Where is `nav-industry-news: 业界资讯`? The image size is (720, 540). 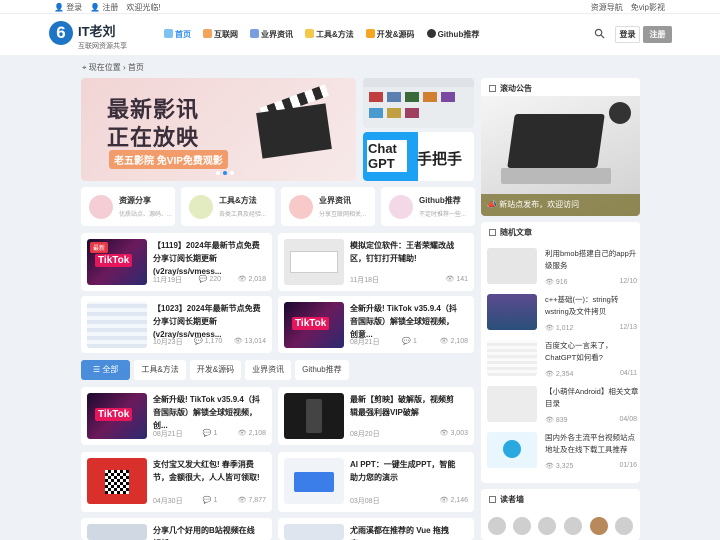 nav-industry-news: 业界资讯 is located at coordinates (271, 34).